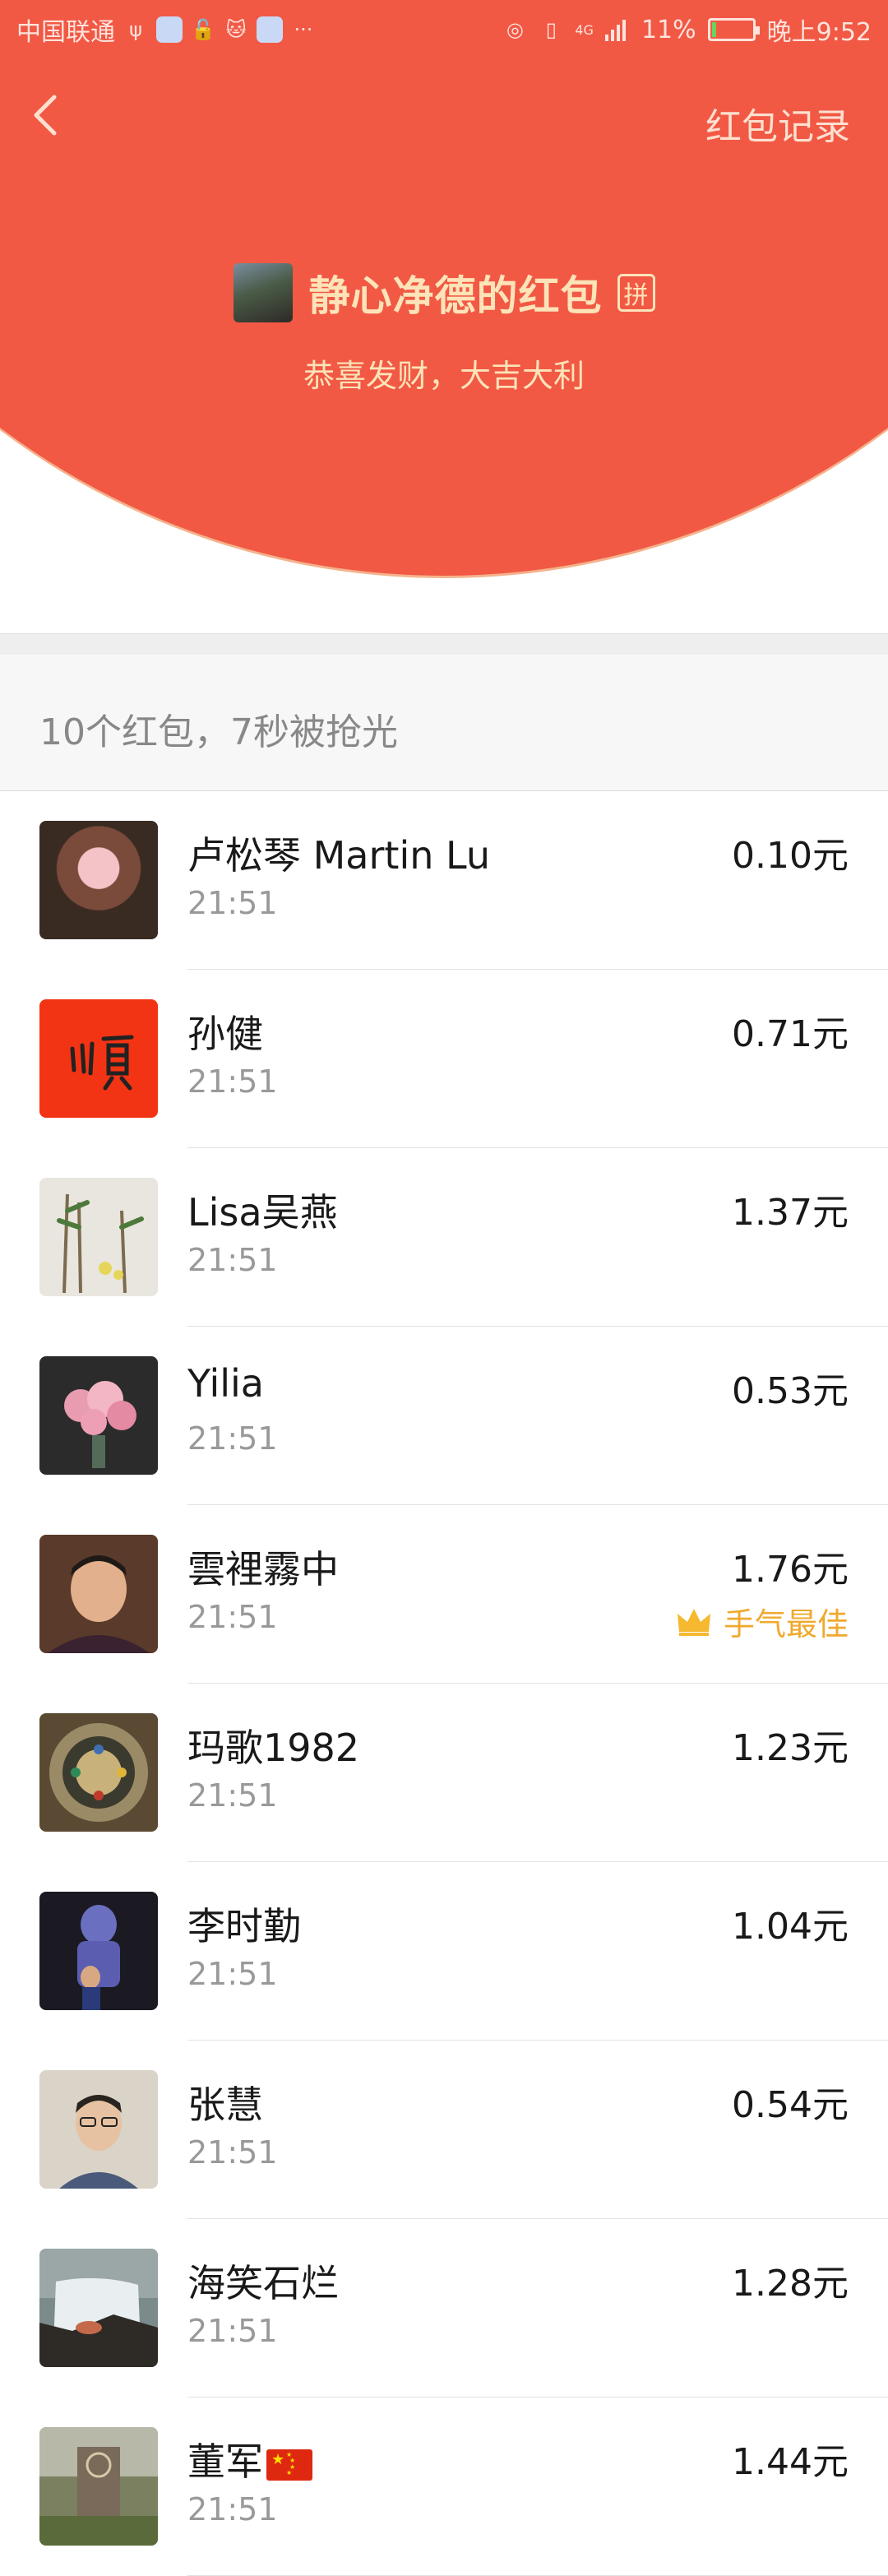  What do you see at coordinates (289, 2465) in the screenshot?
I see `china-flag-icon: ★ ★ ★ ★ ★` at bounding box center [289, 2465].